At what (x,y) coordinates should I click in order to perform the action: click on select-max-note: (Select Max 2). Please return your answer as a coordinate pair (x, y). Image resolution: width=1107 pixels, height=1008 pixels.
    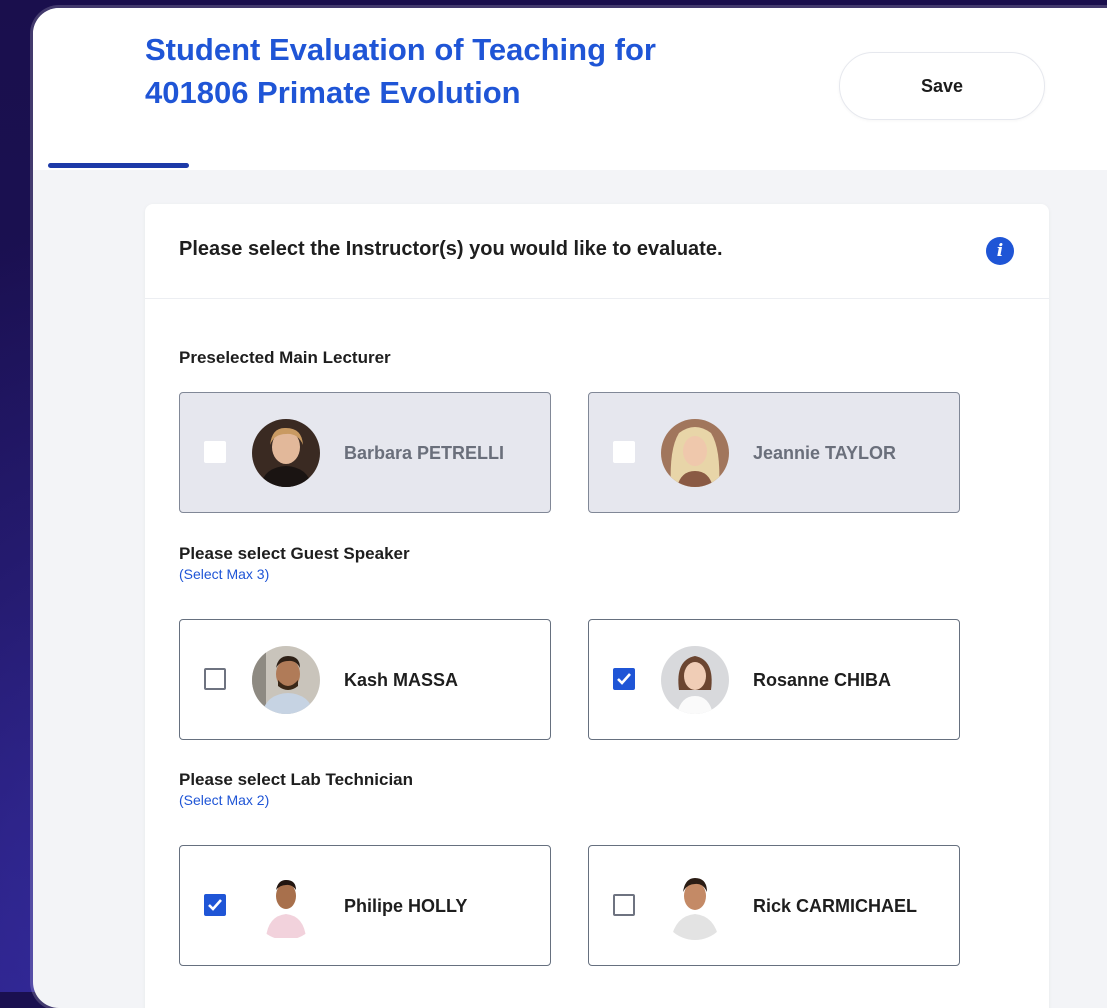
    Looking at the image, I should click on (224, 800).